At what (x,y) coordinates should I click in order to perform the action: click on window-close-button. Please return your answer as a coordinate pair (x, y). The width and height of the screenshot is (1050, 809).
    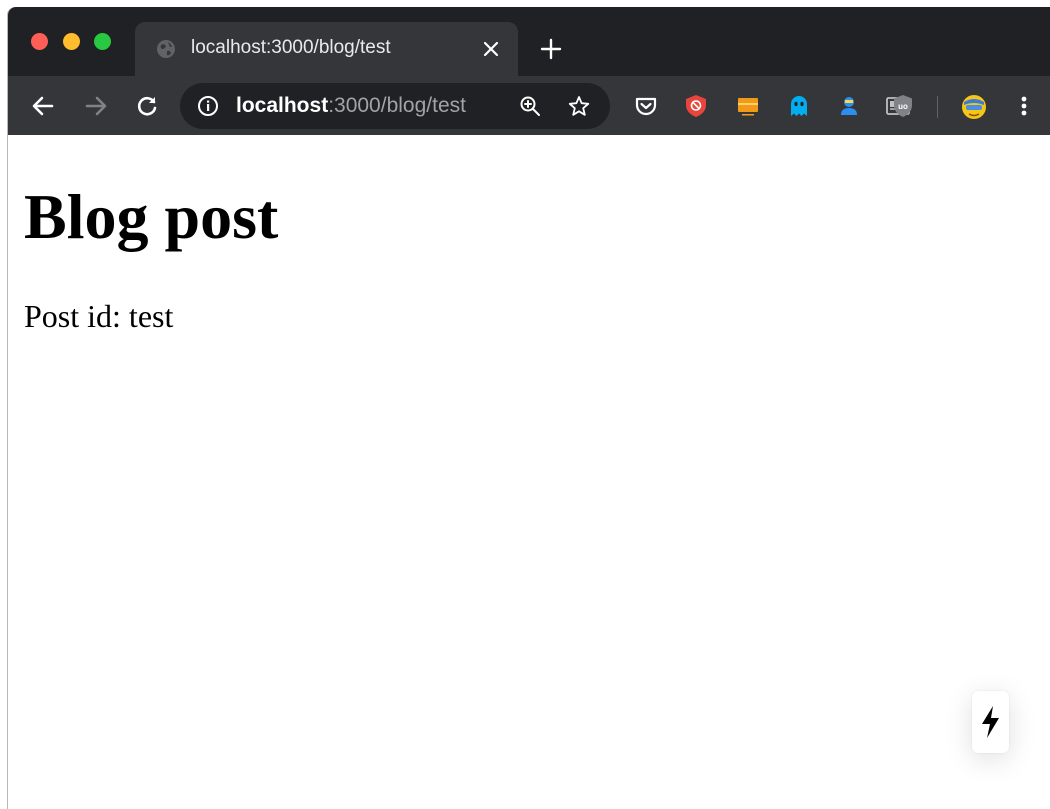
    Looking at the image, I should click on (39, 41).